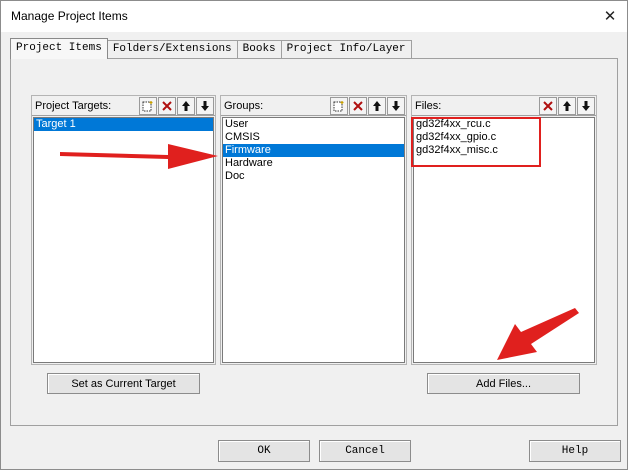 This screenshot has height=470, width=628. I want to click on list-item: Doc, so click(313, 176).